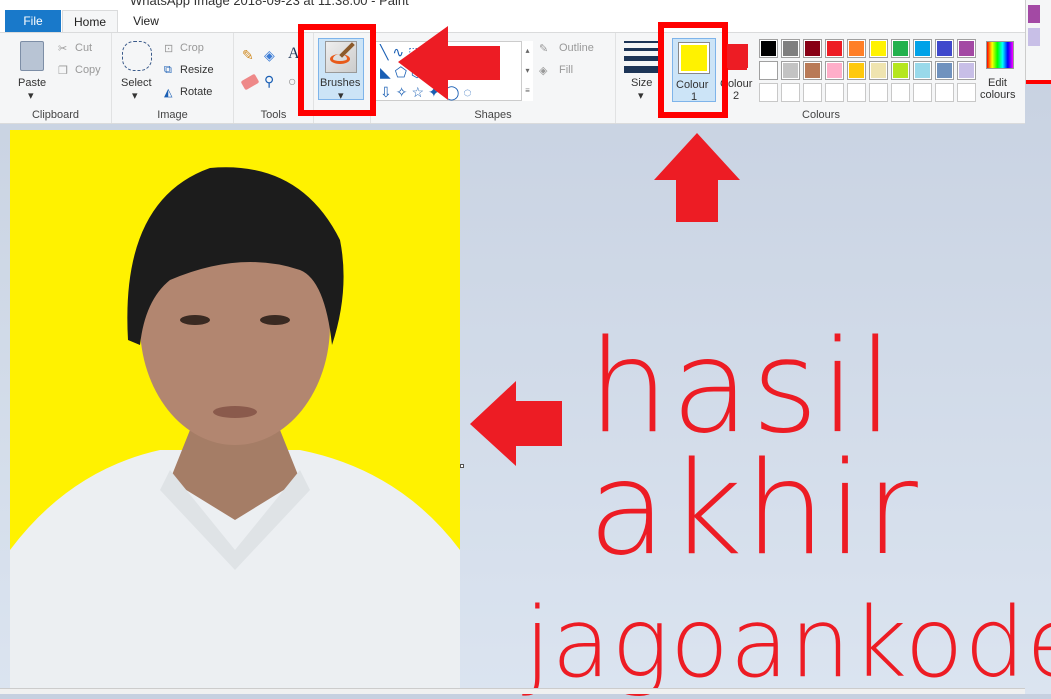 The height and width of the screenshot is (699, 1051). I want to click on arrow-up-colour1, so click(697, 177).